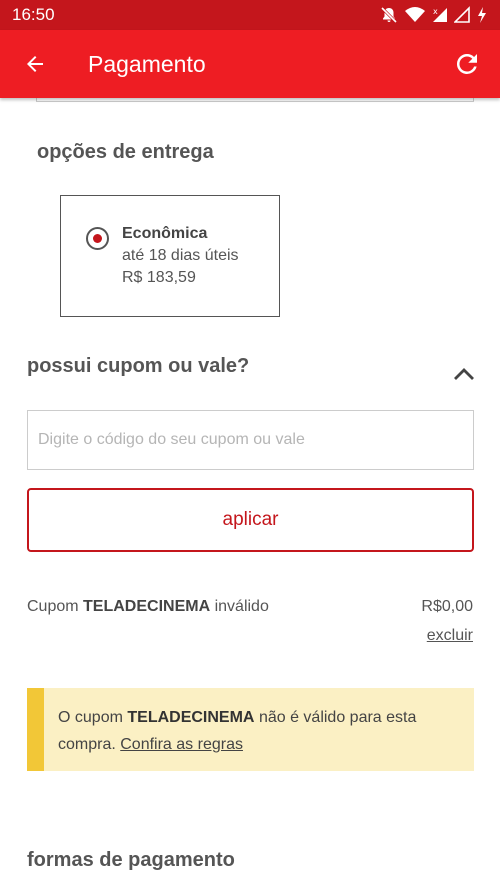  Describe the element at coordinates (435, 11) in the screenshot. I see `svg-text: x` at that location.